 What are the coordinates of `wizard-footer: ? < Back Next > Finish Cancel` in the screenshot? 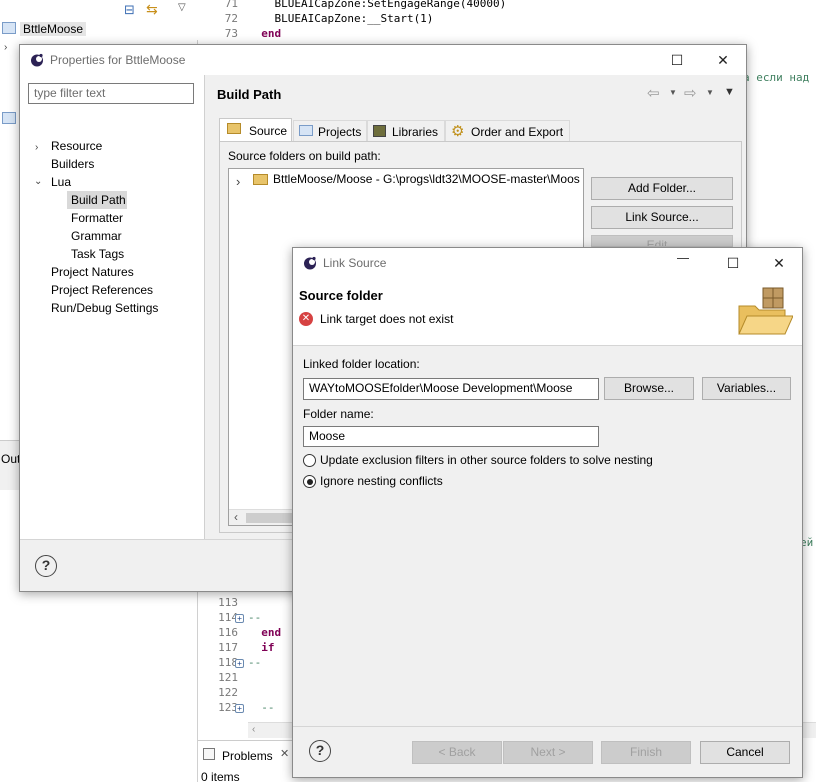 It's located at (547, 751).